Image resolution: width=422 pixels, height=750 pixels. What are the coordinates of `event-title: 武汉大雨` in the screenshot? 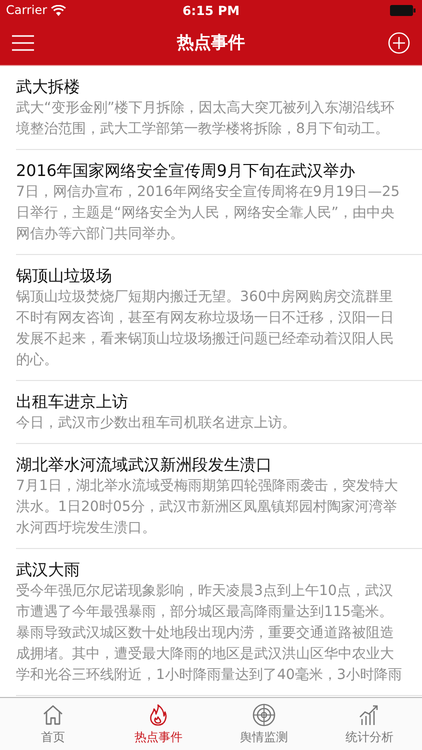 It's located at (48, 570).